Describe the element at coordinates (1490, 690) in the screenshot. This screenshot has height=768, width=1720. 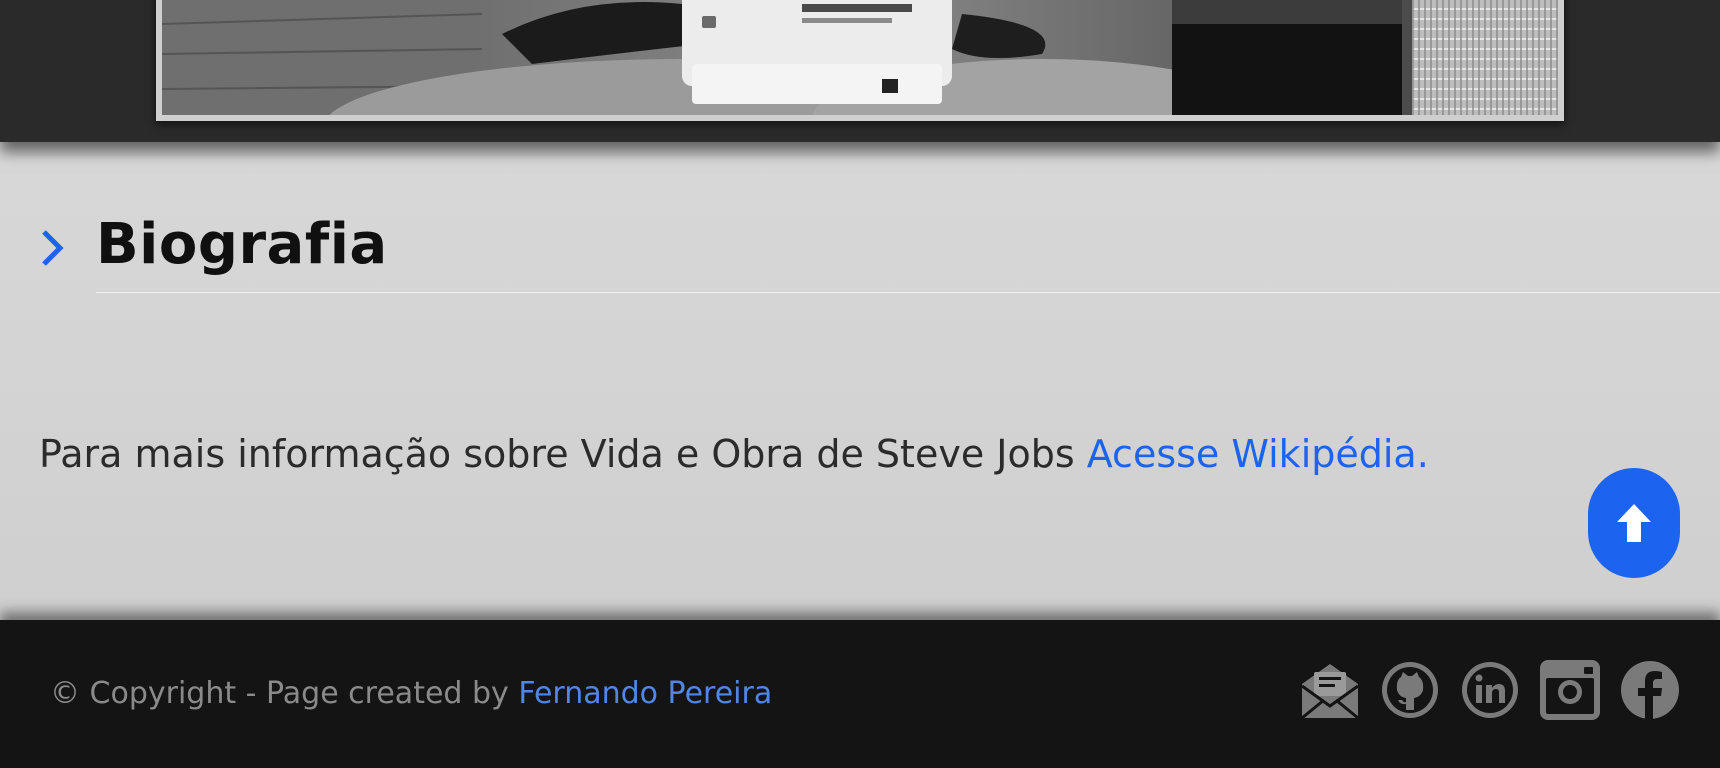
I see `linkedin-icon` at that location.